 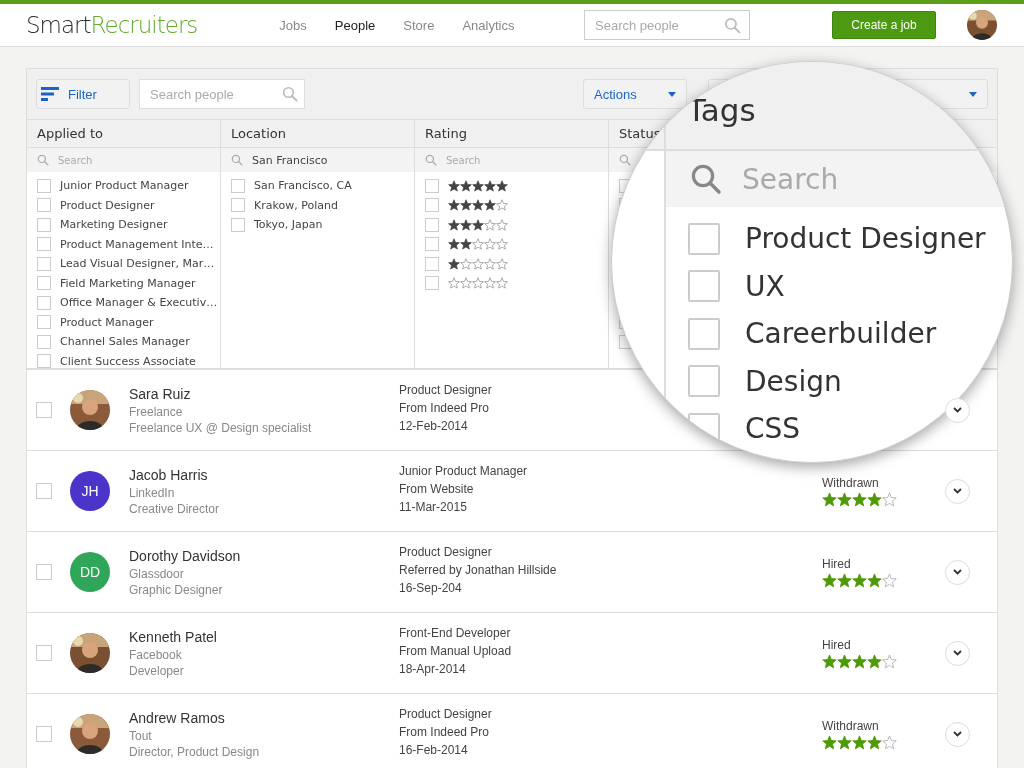 I want to click on column-header: Applied to, so click(x=70, y=133).